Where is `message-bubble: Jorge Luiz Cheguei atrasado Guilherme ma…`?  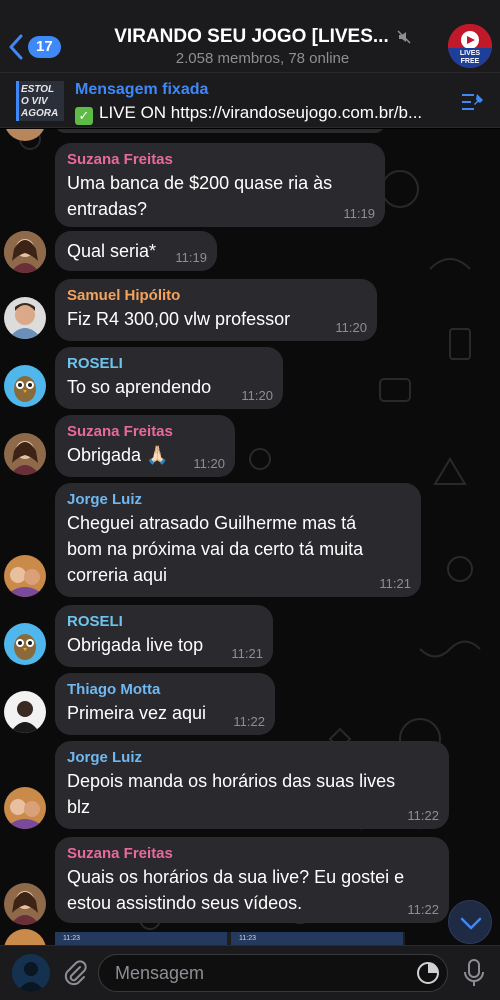
message-bubble: Jorge Luiz Cheguei atrasado Guilherme ma… is located at coordinates (238, 540).